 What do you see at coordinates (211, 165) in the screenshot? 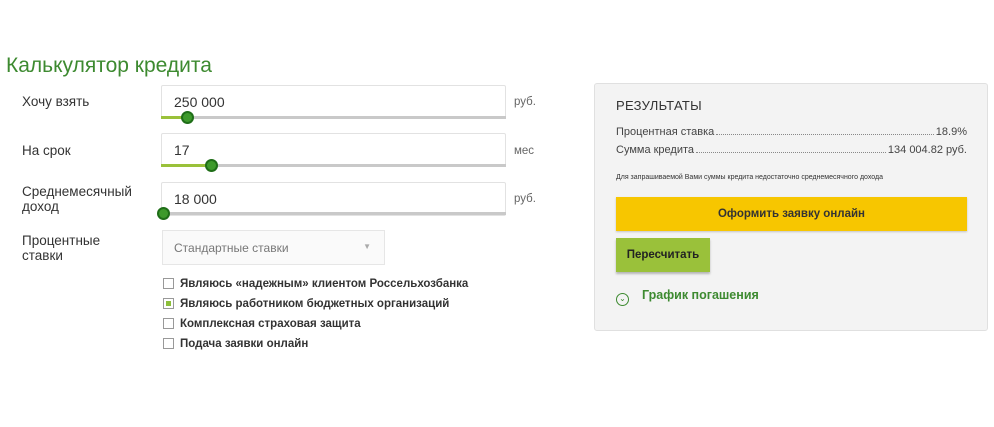
I see `term-slider-thumb` at bounding box center [211, 165].